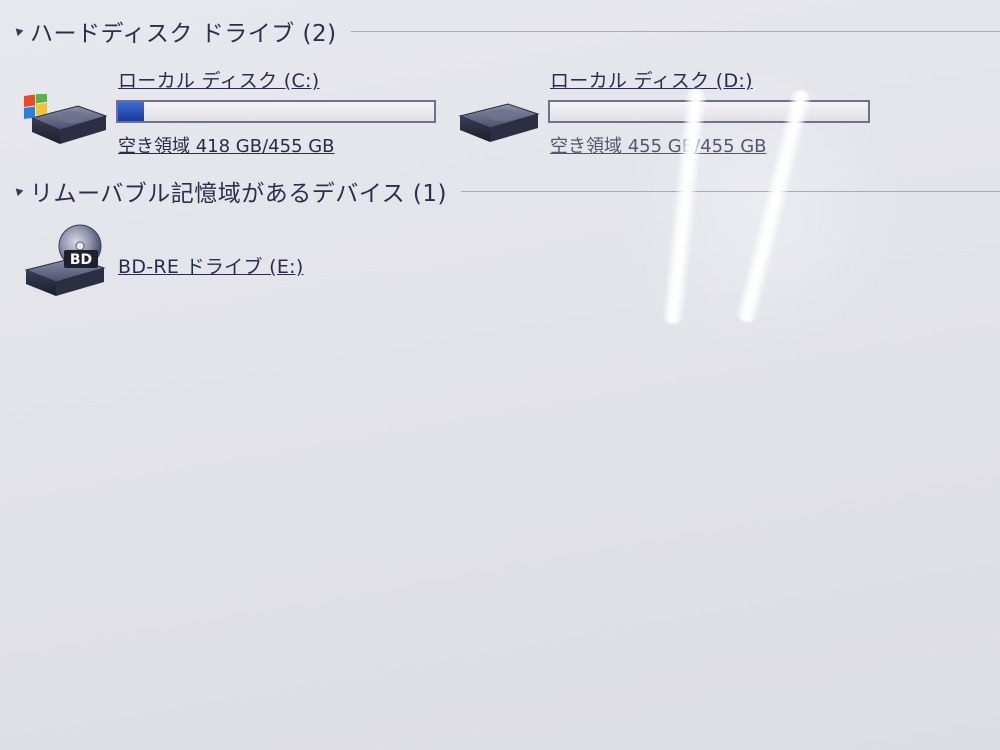 This screenshot has width=1000, height=750. I want to click on drive-name: ローカル ディスク (C:), so click(218, 79).